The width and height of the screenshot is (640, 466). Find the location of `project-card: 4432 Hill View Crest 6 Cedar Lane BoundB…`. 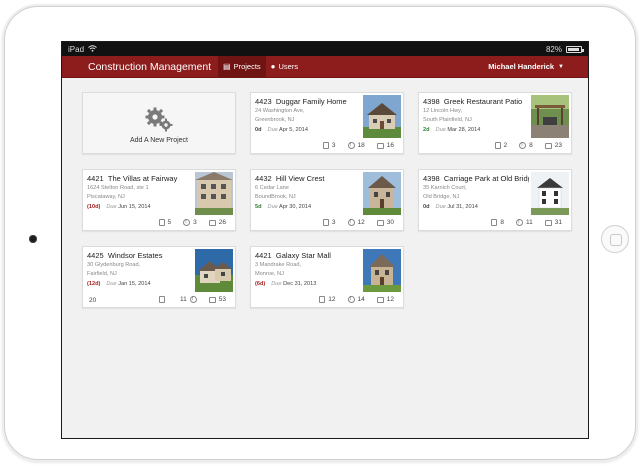

project-card: 4432 Hill View Crest 6 Cedar Lane BoundB… is located at coordinates (327, 200).